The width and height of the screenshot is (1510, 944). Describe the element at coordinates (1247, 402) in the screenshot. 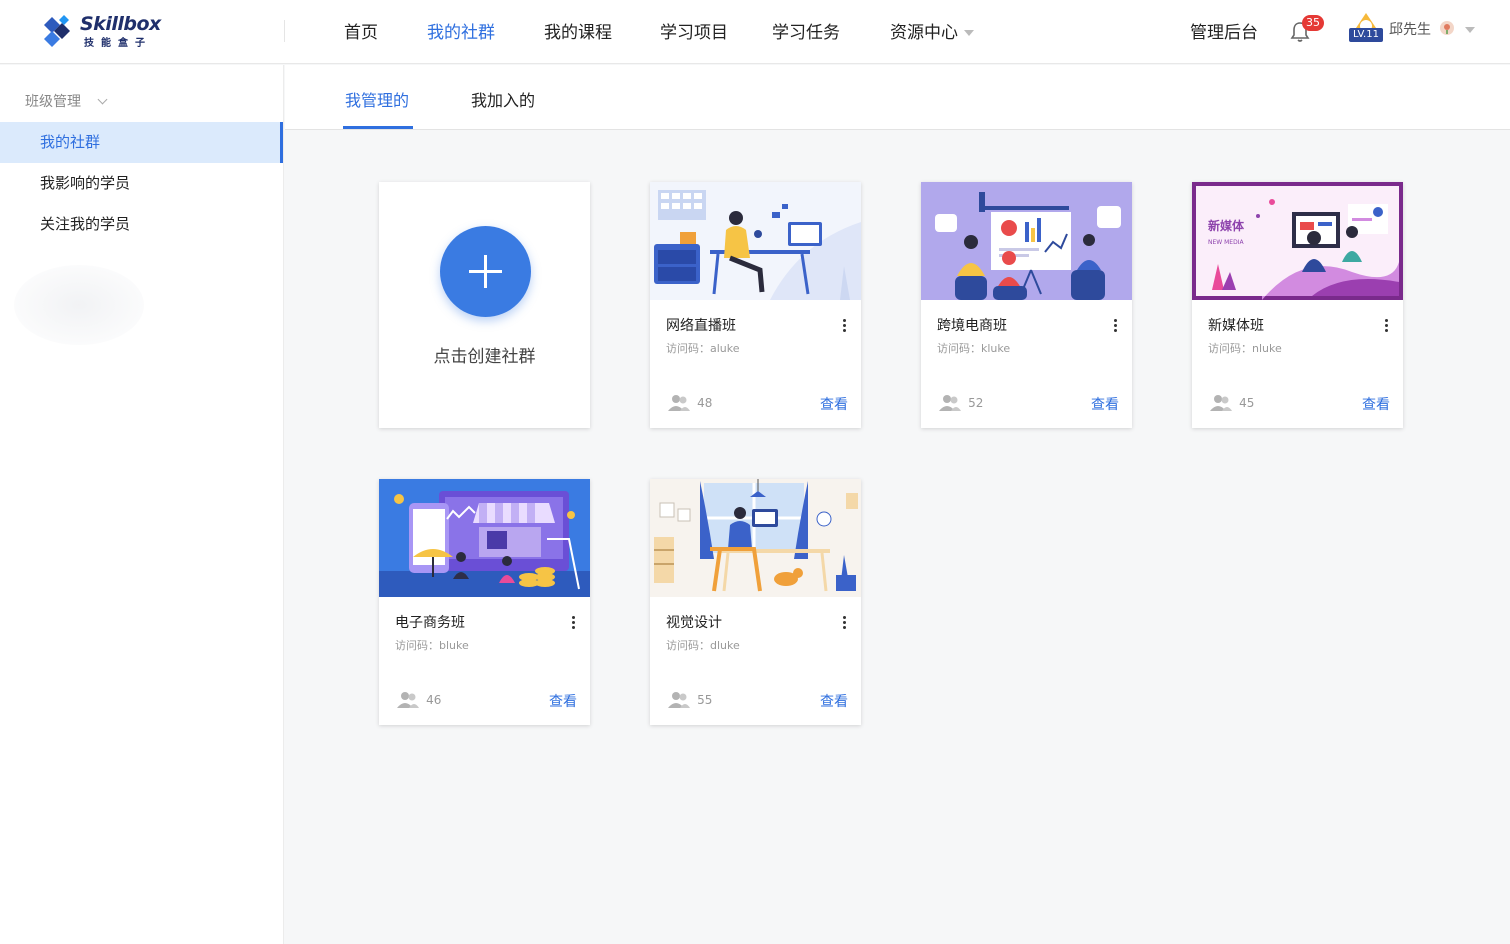

I see `member-count-value: 45` at that location.